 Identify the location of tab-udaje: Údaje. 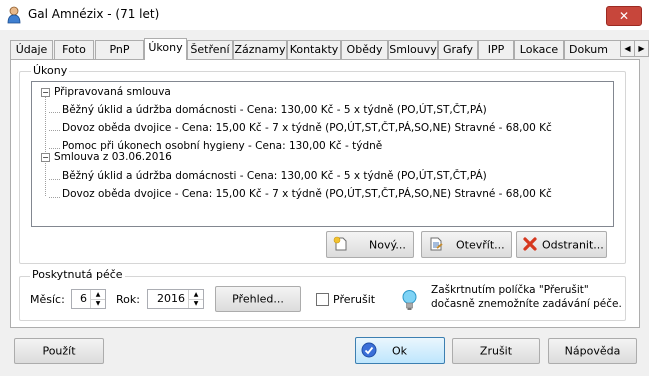
(31, 49).